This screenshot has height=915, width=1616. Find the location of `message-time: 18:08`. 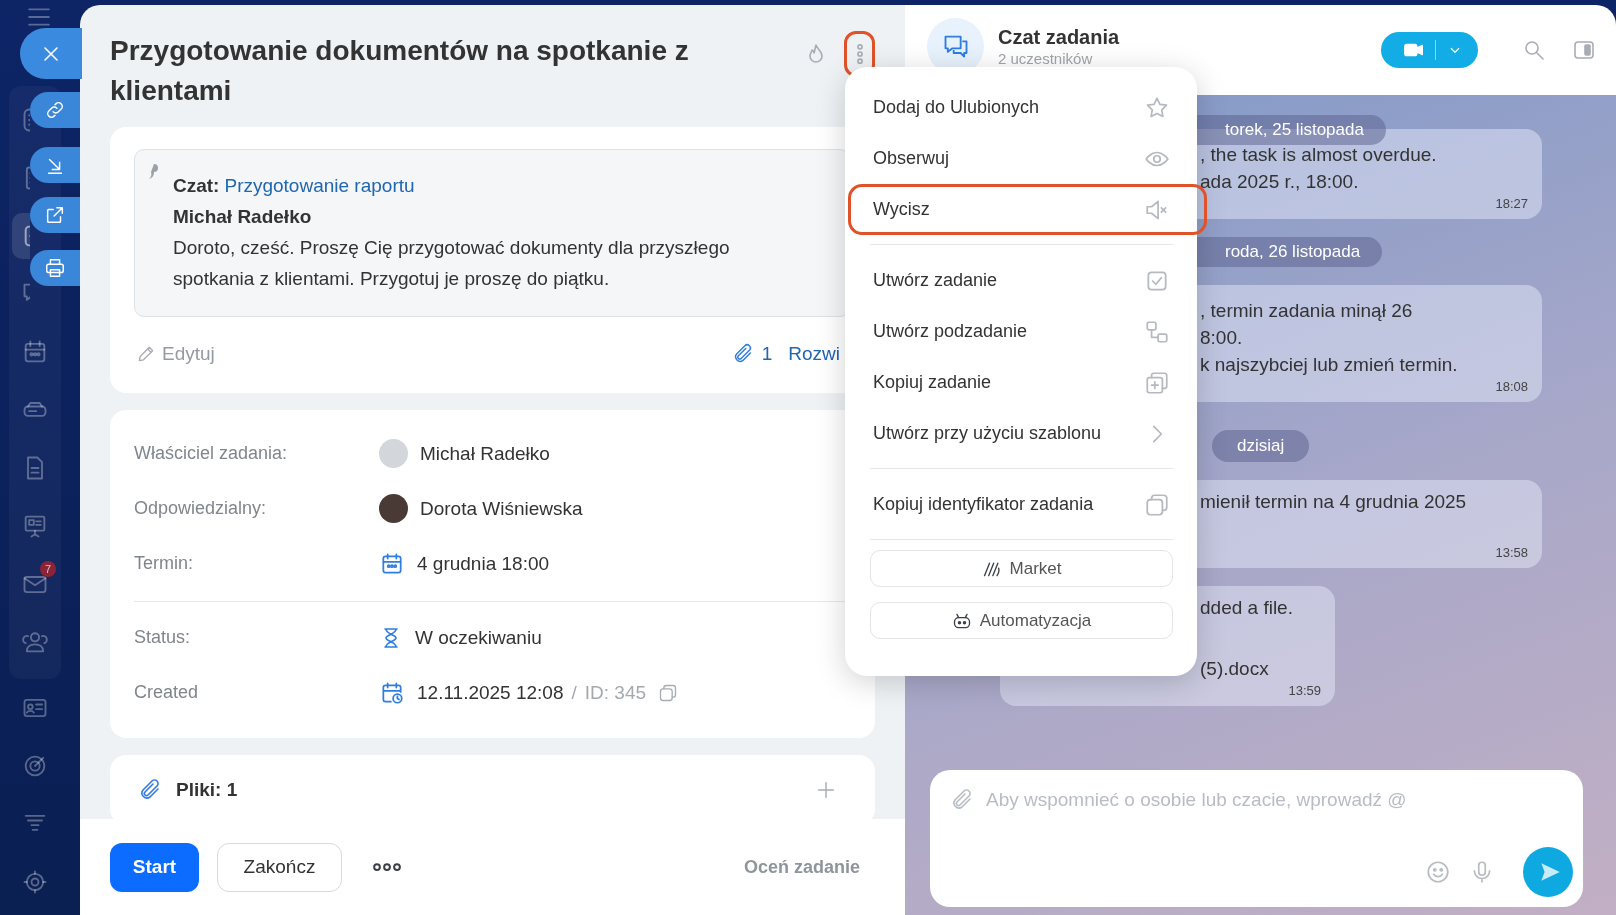

message-time: 18:08 is located at coordinates (1511, 387).